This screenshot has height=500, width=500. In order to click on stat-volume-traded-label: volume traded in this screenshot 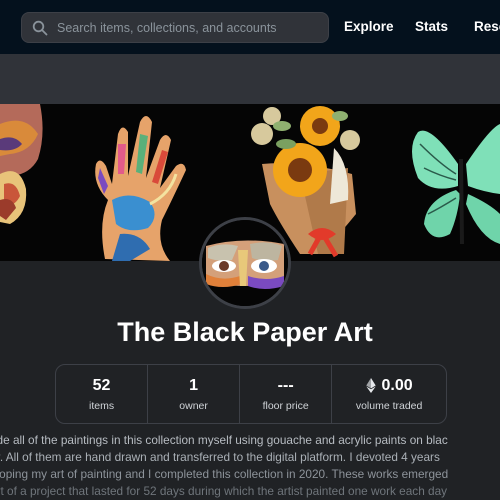, I will do `click(389, 405)`.